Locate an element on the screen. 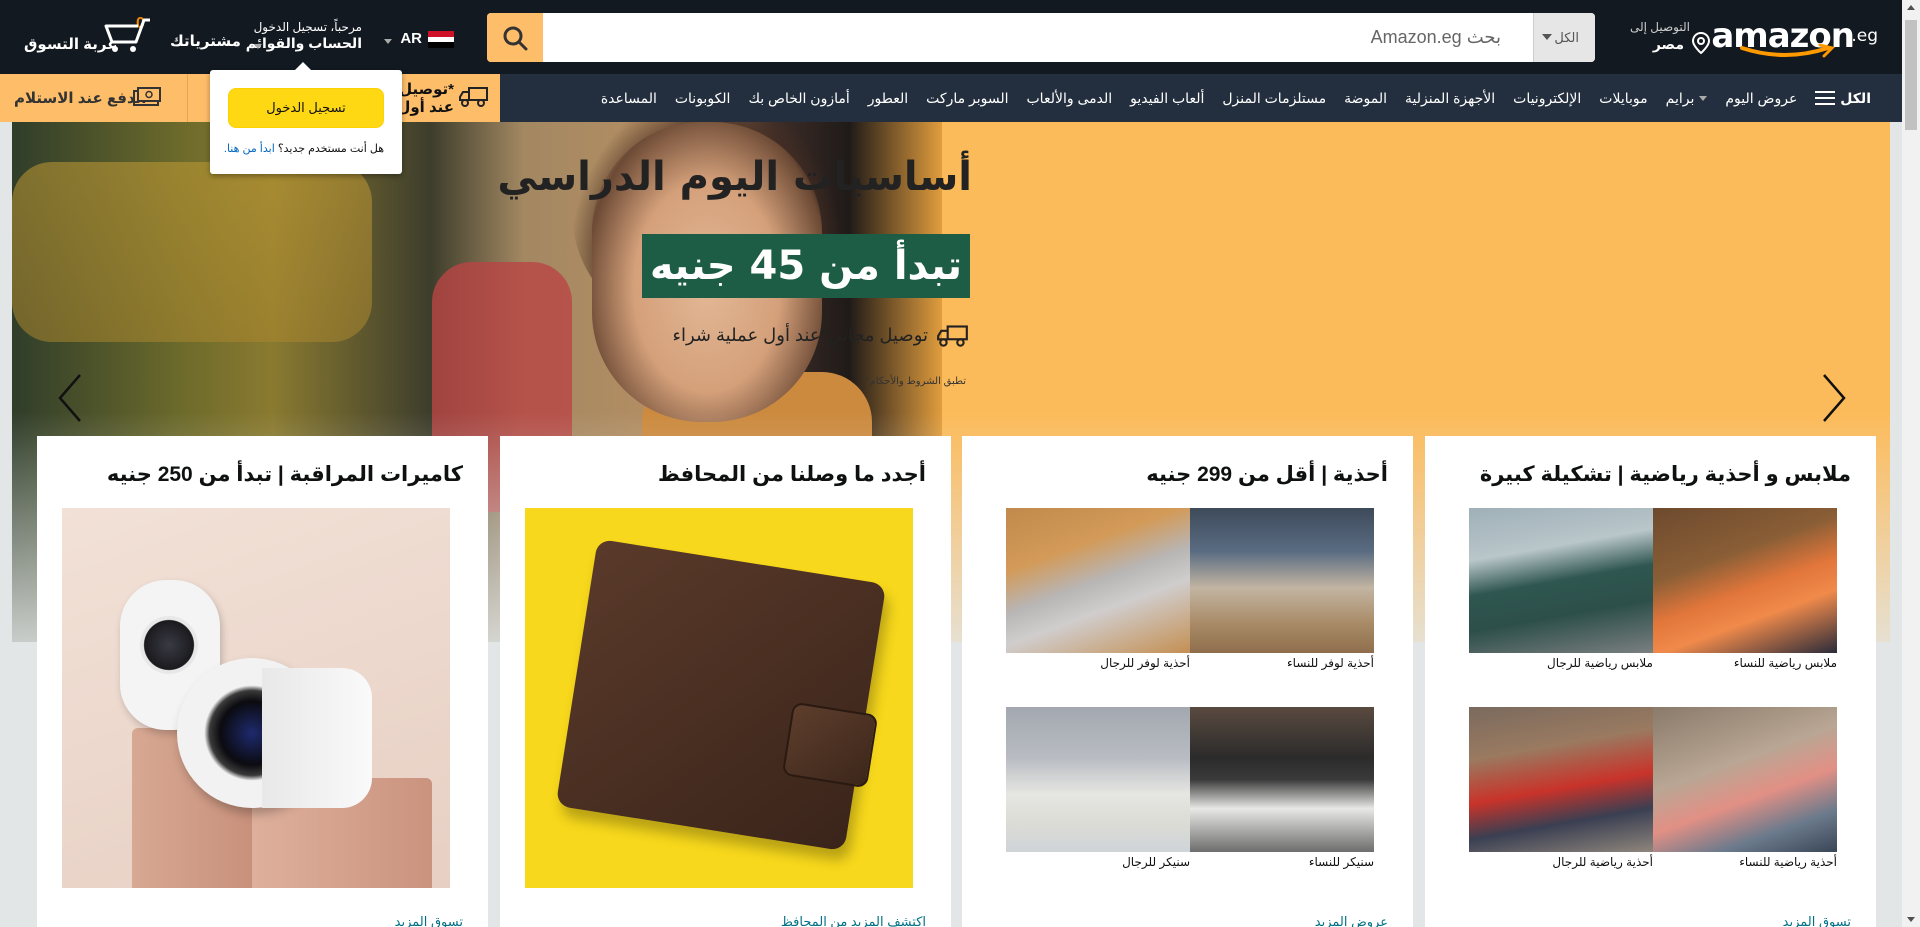 Image resolution: width=1920 pixels, height=927 pixels. scroll-down-icon is located at coordinates (1911, 919).